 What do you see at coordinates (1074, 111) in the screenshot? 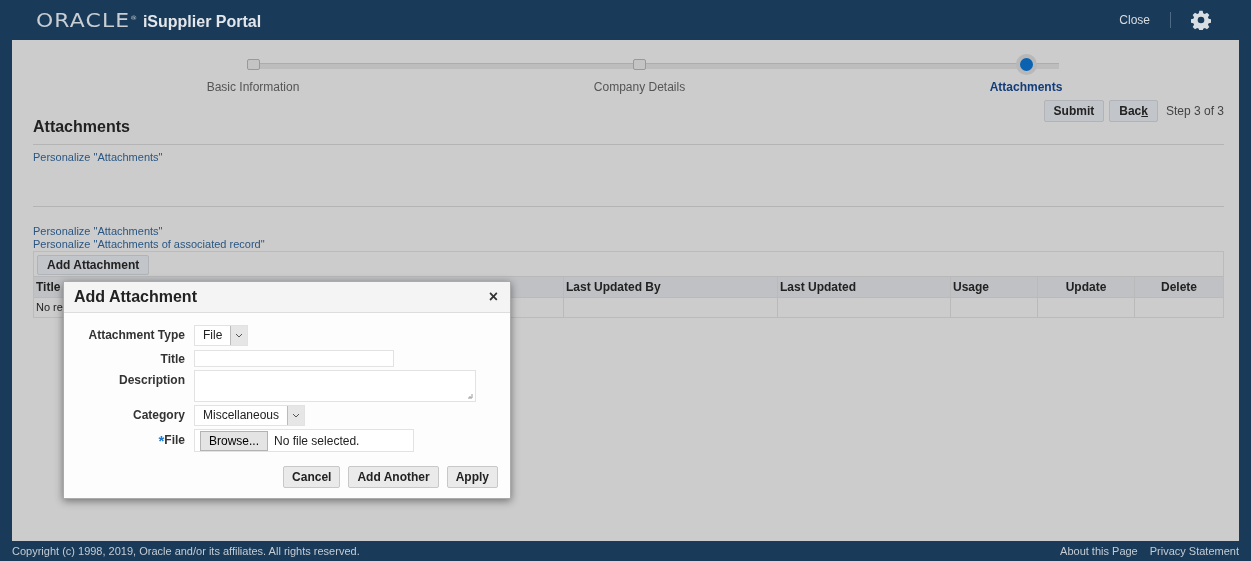
I see `submit-button: Submit` at bounding box center [1074, 111].